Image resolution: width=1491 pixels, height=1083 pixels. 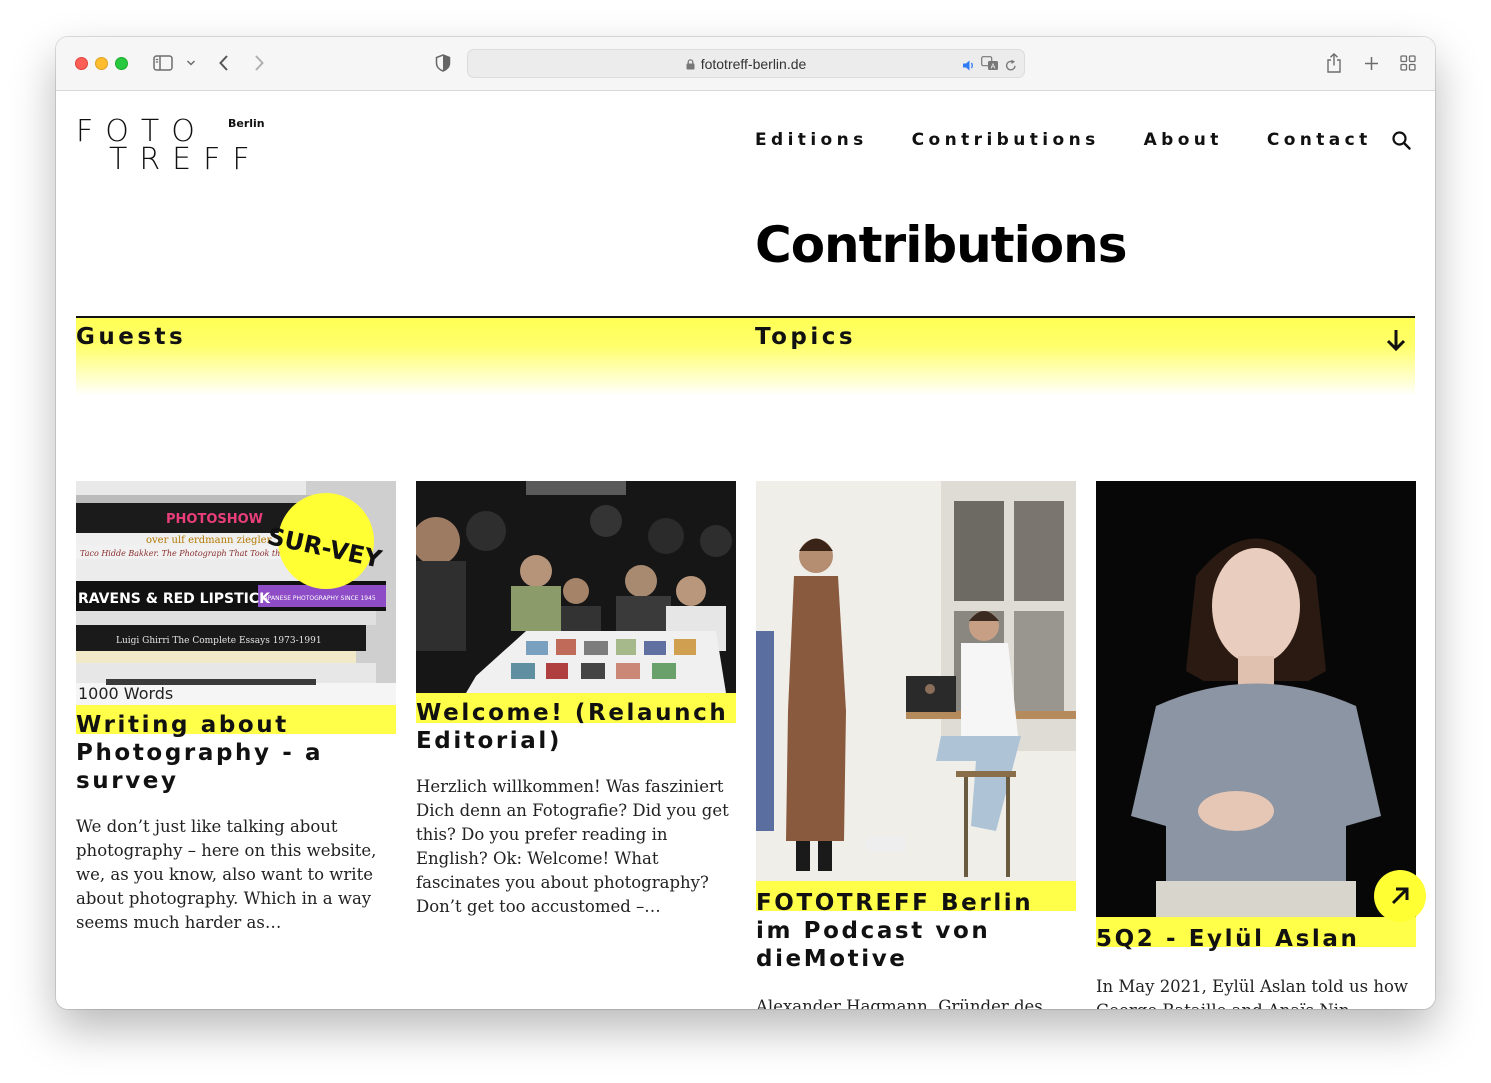 I want to click on maximize-window-button, so click(x=121, y=63).